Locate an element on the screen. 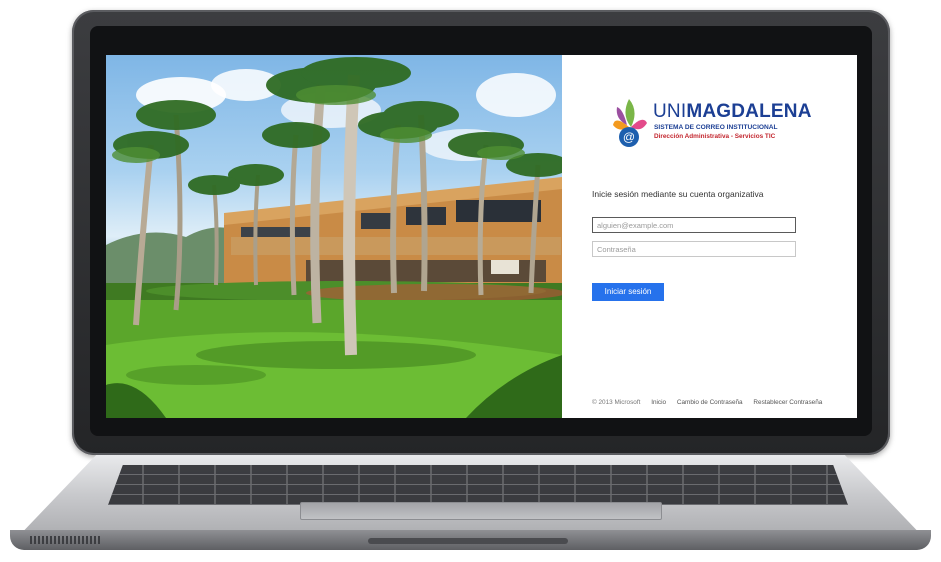  password-field is located at coordinates (694, 249).